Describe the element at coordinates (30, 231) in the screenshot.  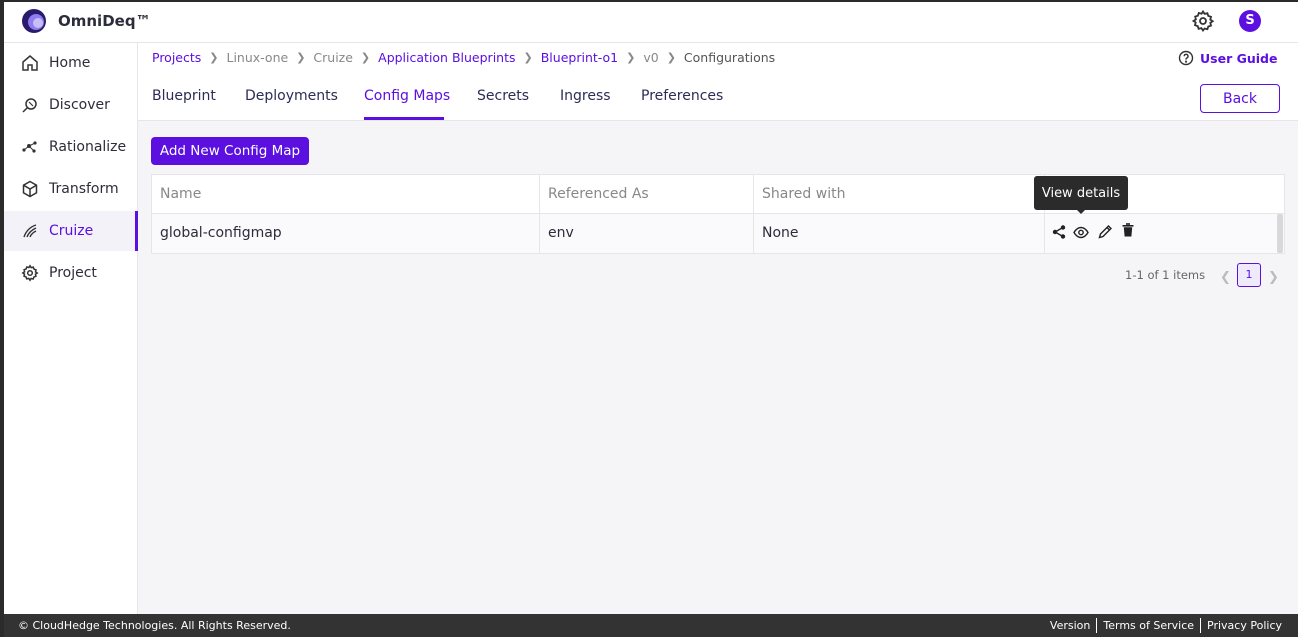
I see `cruize-icon` at that location.